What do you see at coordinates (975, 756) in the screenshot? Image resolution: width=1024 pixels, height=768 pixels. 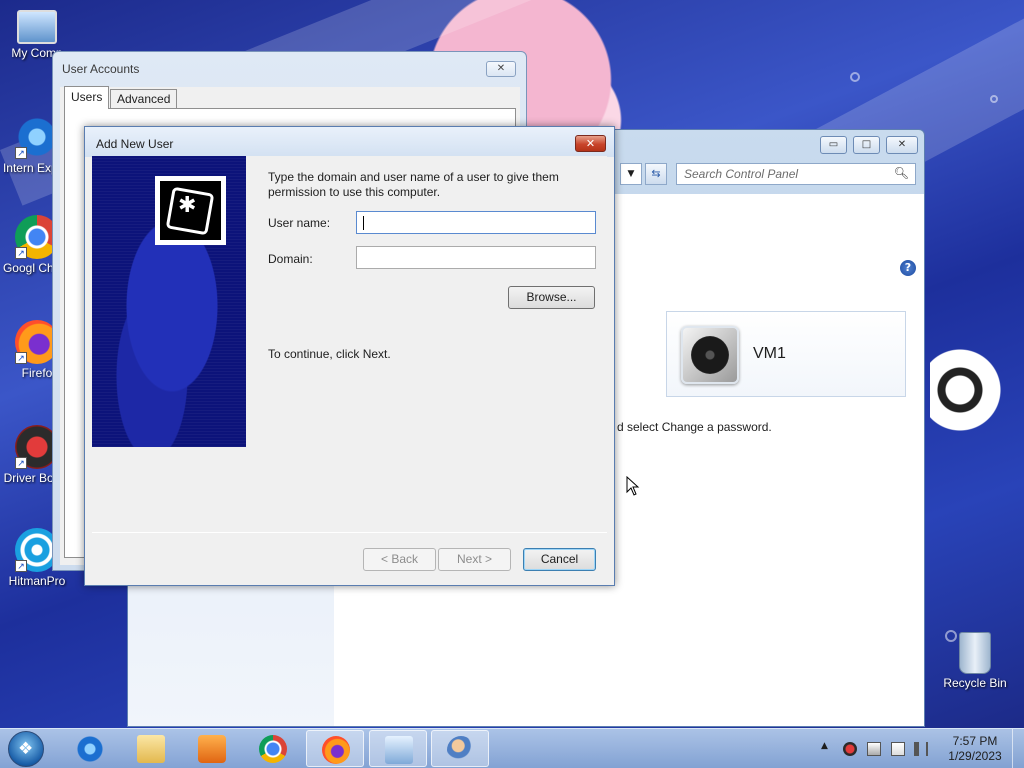 I see `clock-date: 1/29/2023` at bounding box center [975, 756].